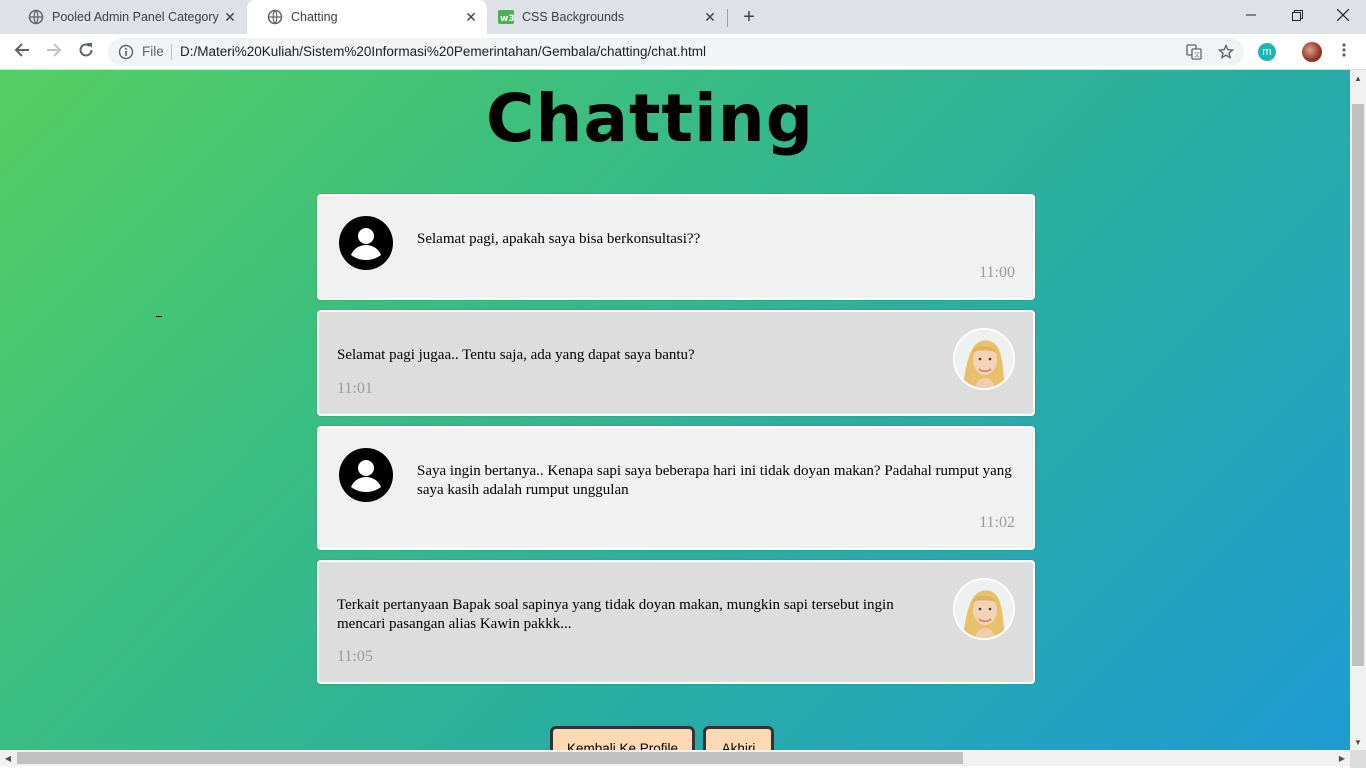 Image resolution: width=1366 pixels, height=768 pixels. What do you see at coordinates (137, 17) in the screenshot?
I see `tab-title: Pooled Admin Panel Category Fla` at bounding box center [137, 17].